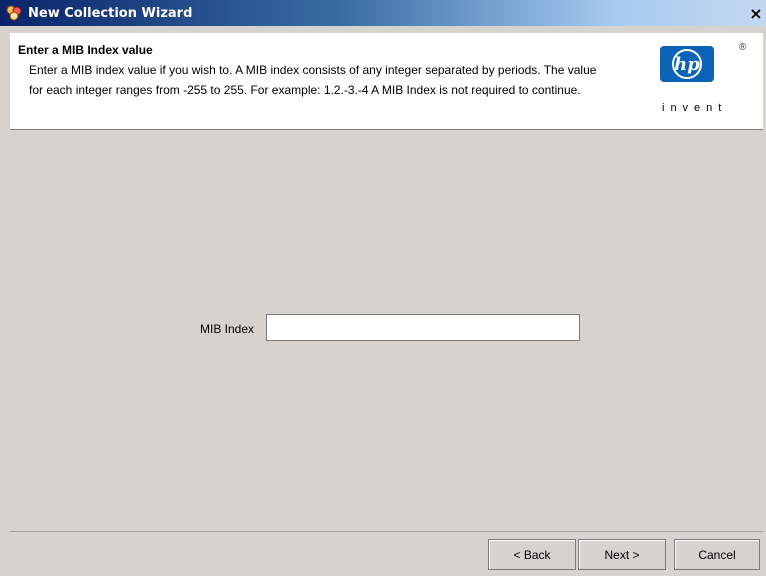  I want to click on divider, so click(386, 531).